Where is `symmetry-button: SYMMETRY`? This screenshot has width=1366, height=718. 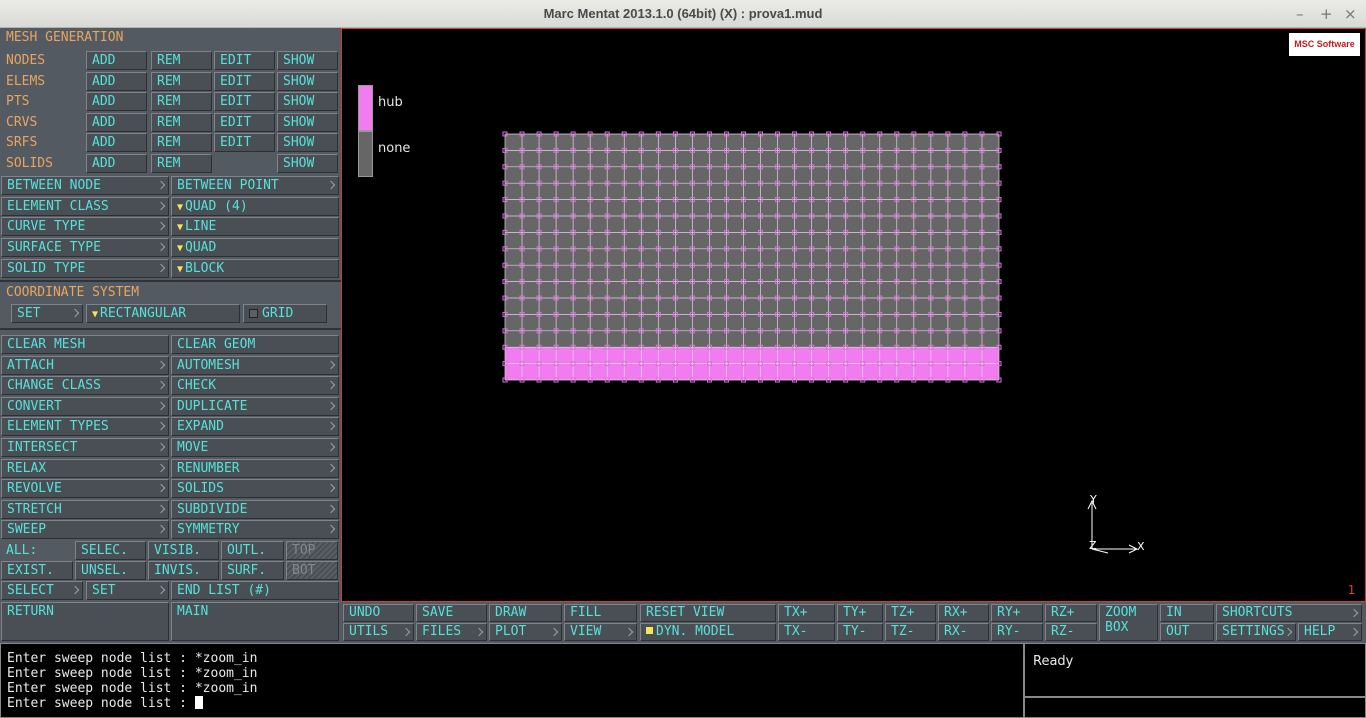
symmetry-button: SYMMETRY is located at coordinates (255, 530).